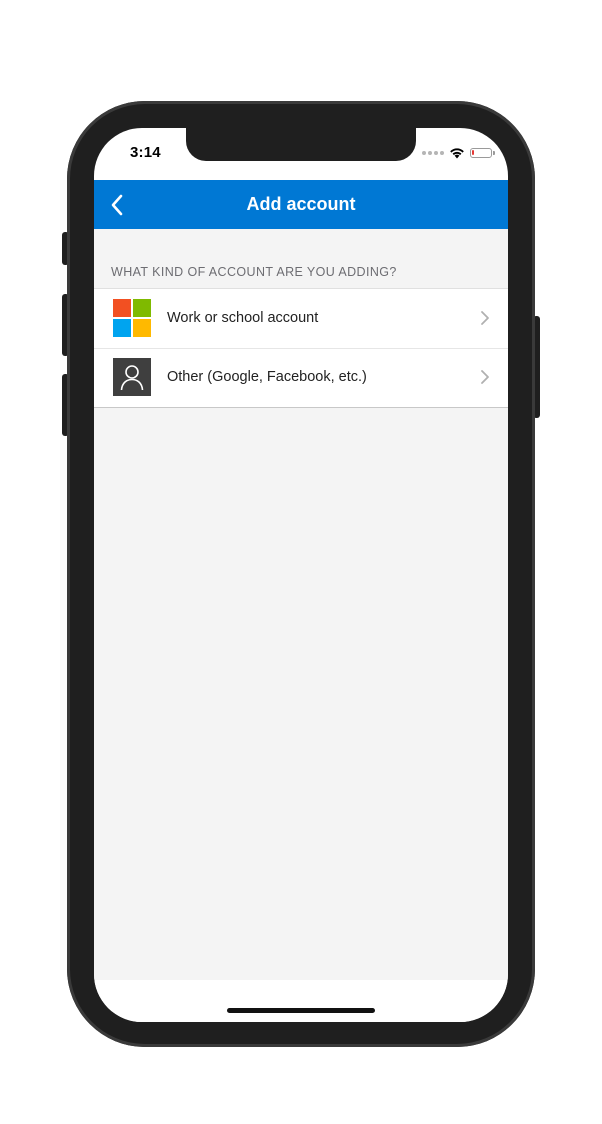  What do you see at coordinates (301, 144) in the screenshot?
I see `device-notch` at bounding box center [301, 144].